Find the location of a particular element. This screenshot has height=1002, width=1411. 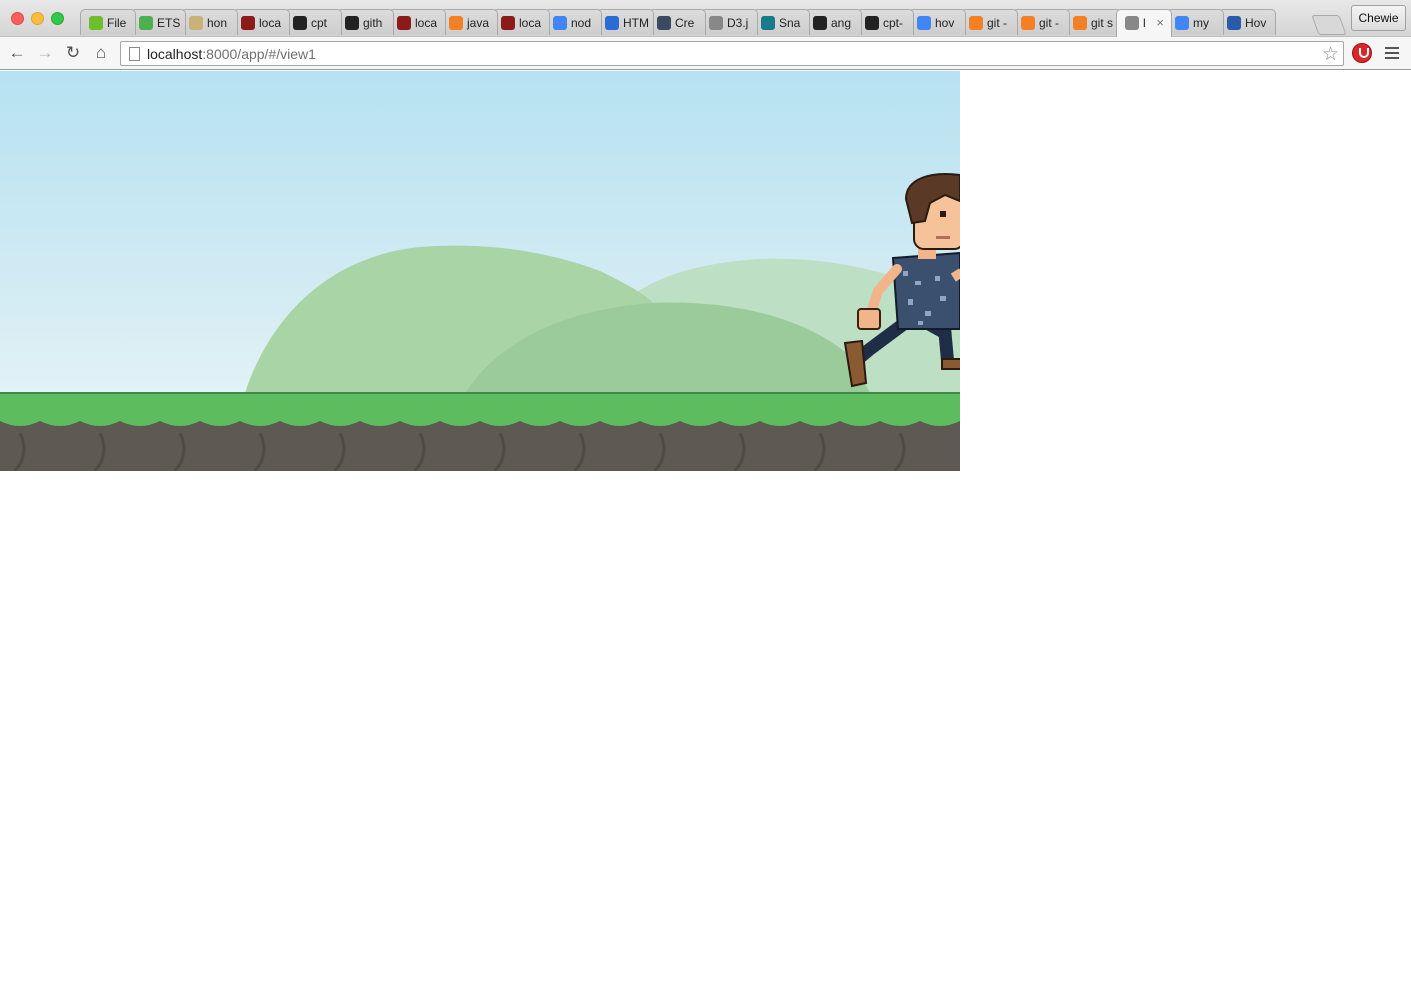

tab-label: ETS is located at coordinates (169, 23).